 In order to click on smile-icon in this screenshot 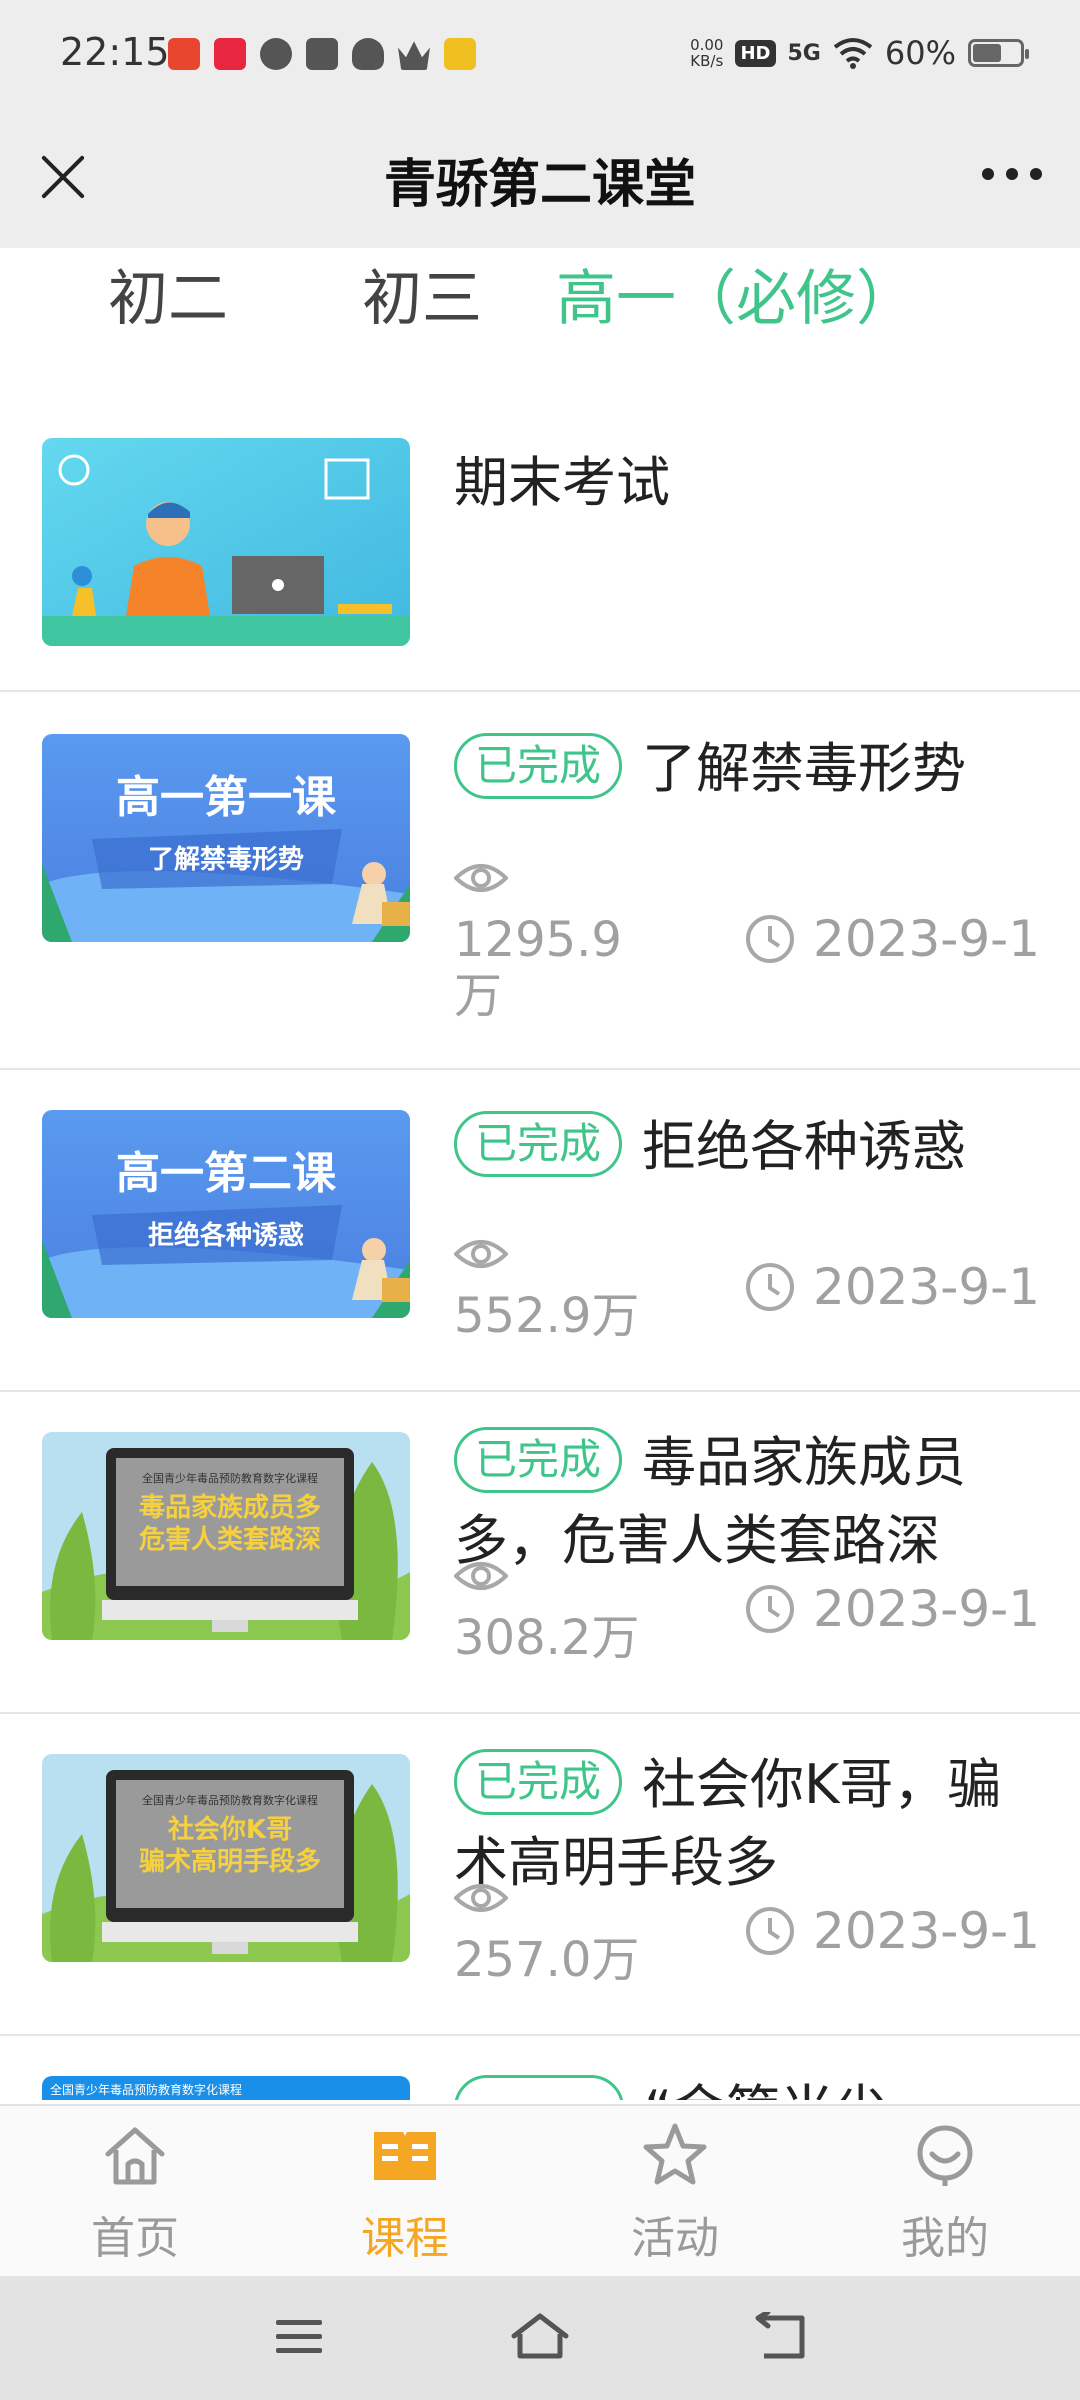, I will do `click(945, 2155)`.